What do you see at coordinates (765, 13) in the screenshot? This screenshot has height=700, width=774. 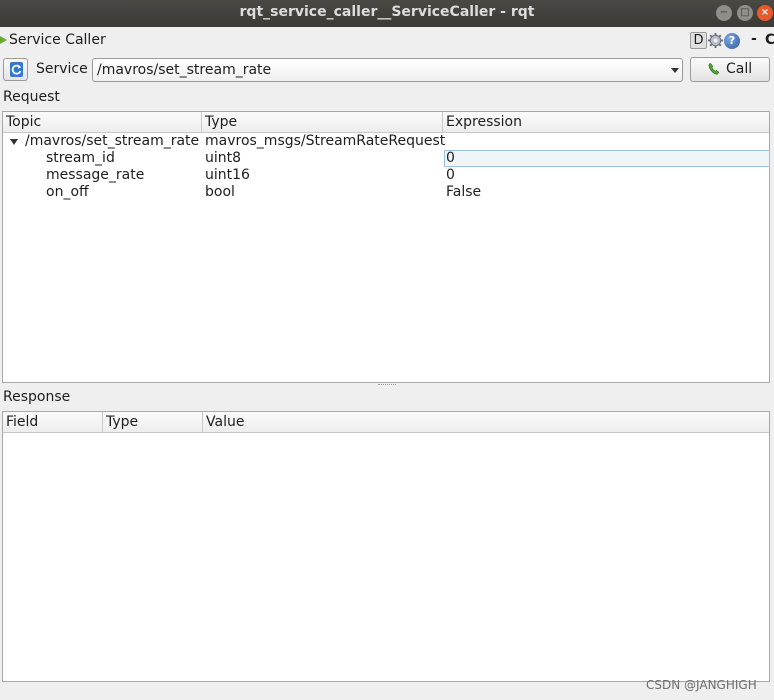 I see `close-window-button: ×` at bounding box center [765, 13].